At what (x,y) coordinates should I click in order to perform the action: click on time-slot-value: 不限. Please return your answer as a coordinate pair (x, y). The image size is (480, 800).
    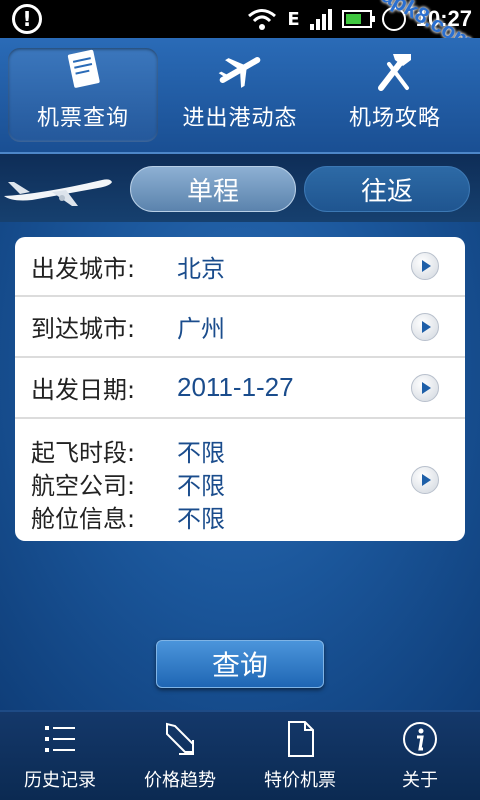
    Looking at the image, I should click on (201, 453).